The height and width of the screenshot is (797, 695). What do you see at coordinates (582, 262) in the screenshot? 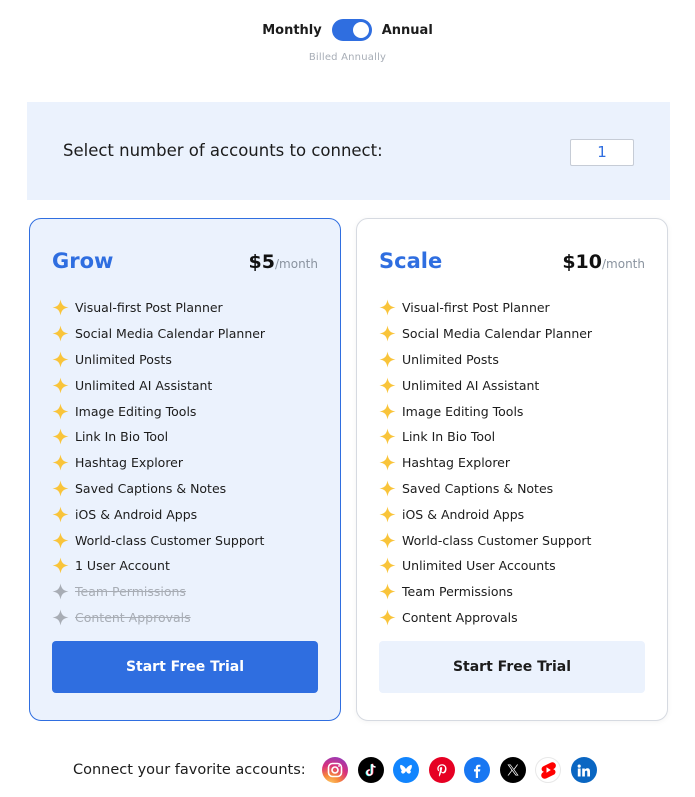
I see `price-amount: $10` at bounding box center [582, 262].